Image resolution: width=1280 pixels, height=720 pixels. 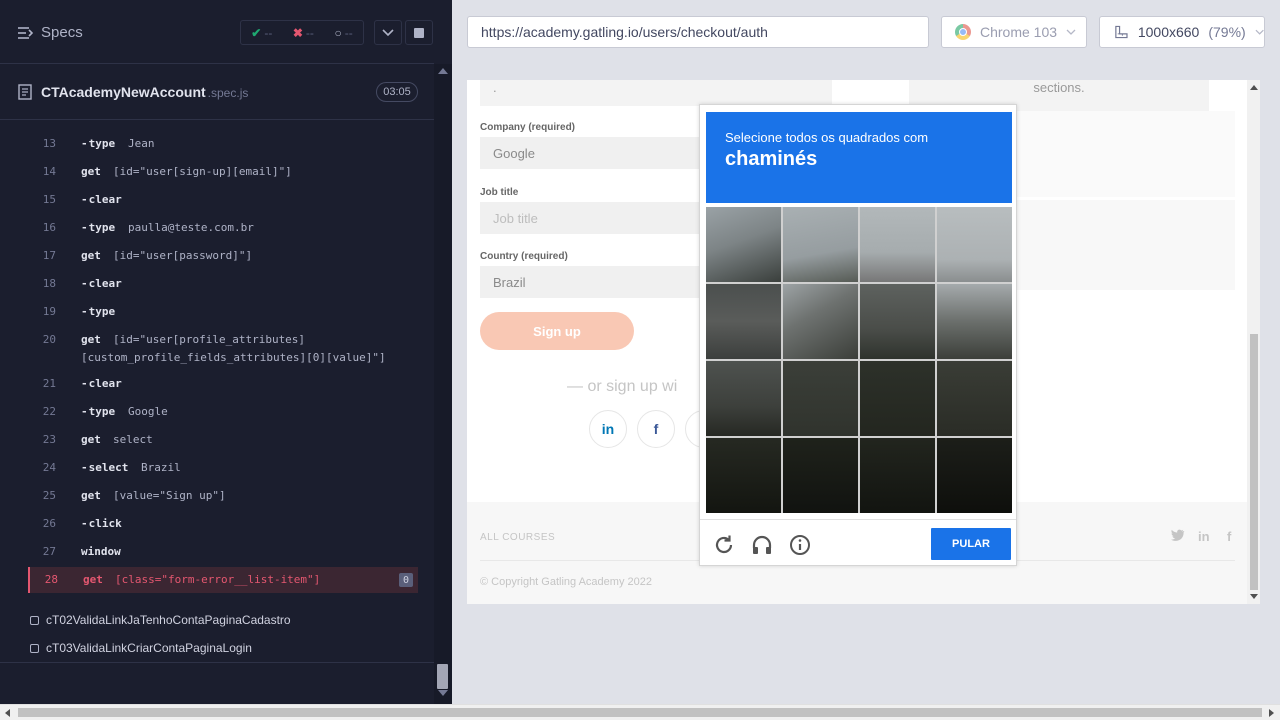 I want to click on passed-stat: ✔ --, so click(x=262, y=32).